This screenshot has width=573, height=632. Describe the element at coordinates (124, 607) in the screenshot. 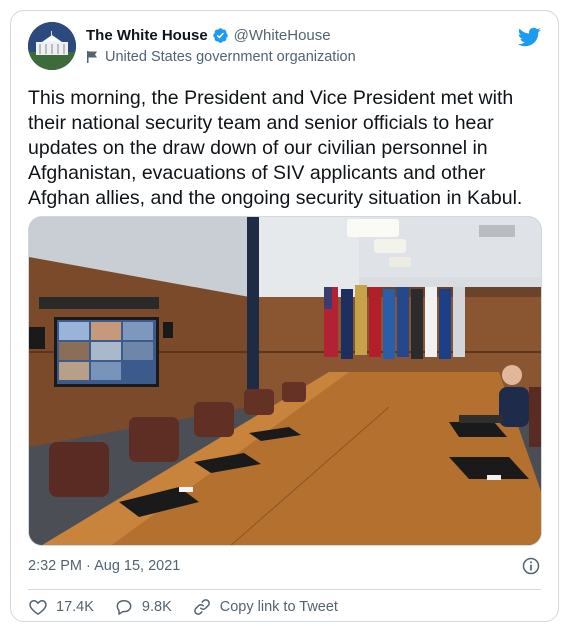

I see `reply-bubble-icon` at that location.